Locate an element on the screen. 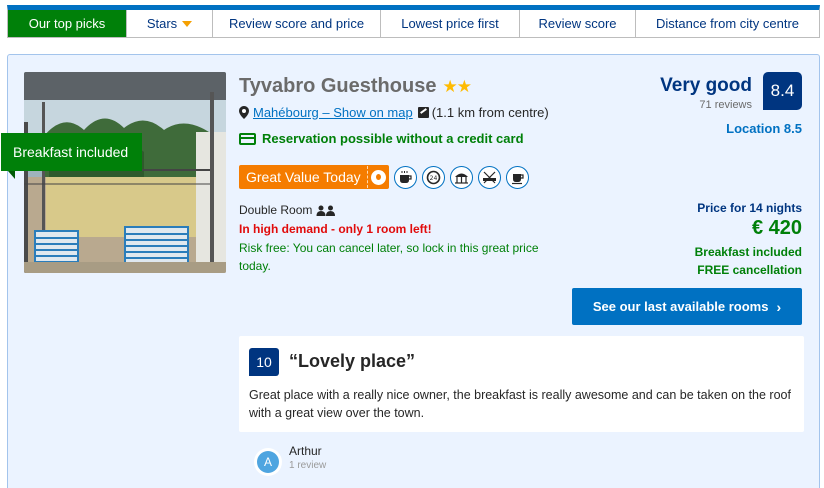  sort-tab-top-picks: Our top picks is located at coordinates (67, 23).